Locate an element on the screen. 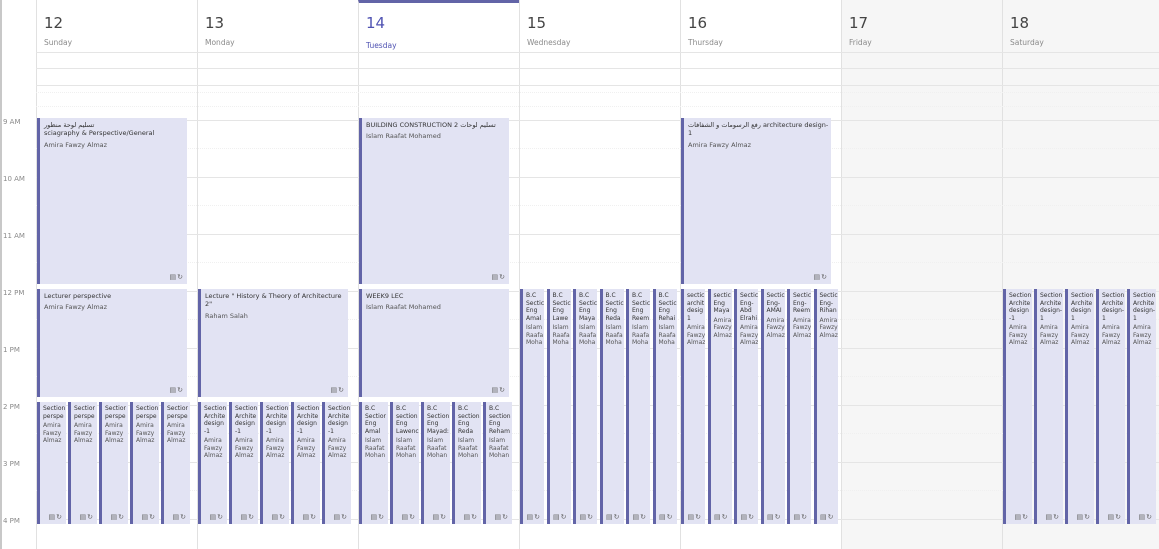 This screenshot has height=549, width=1159. day-number: 17 is located at coordinates (859, 23).